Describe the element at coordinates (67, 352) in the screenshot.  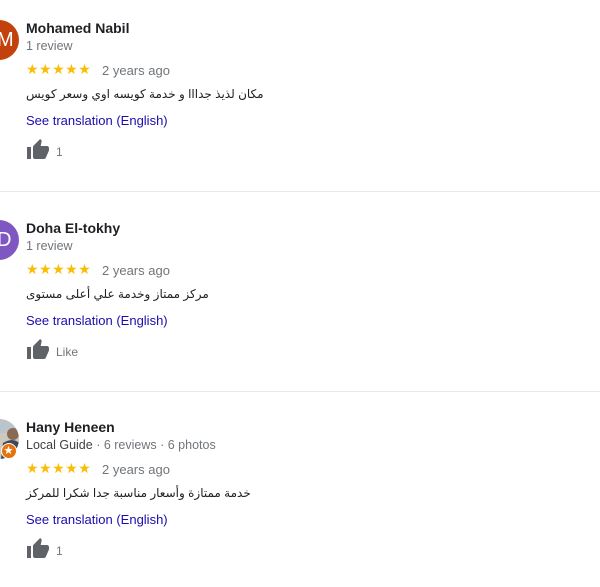
I see `like-label: Like` at that location.